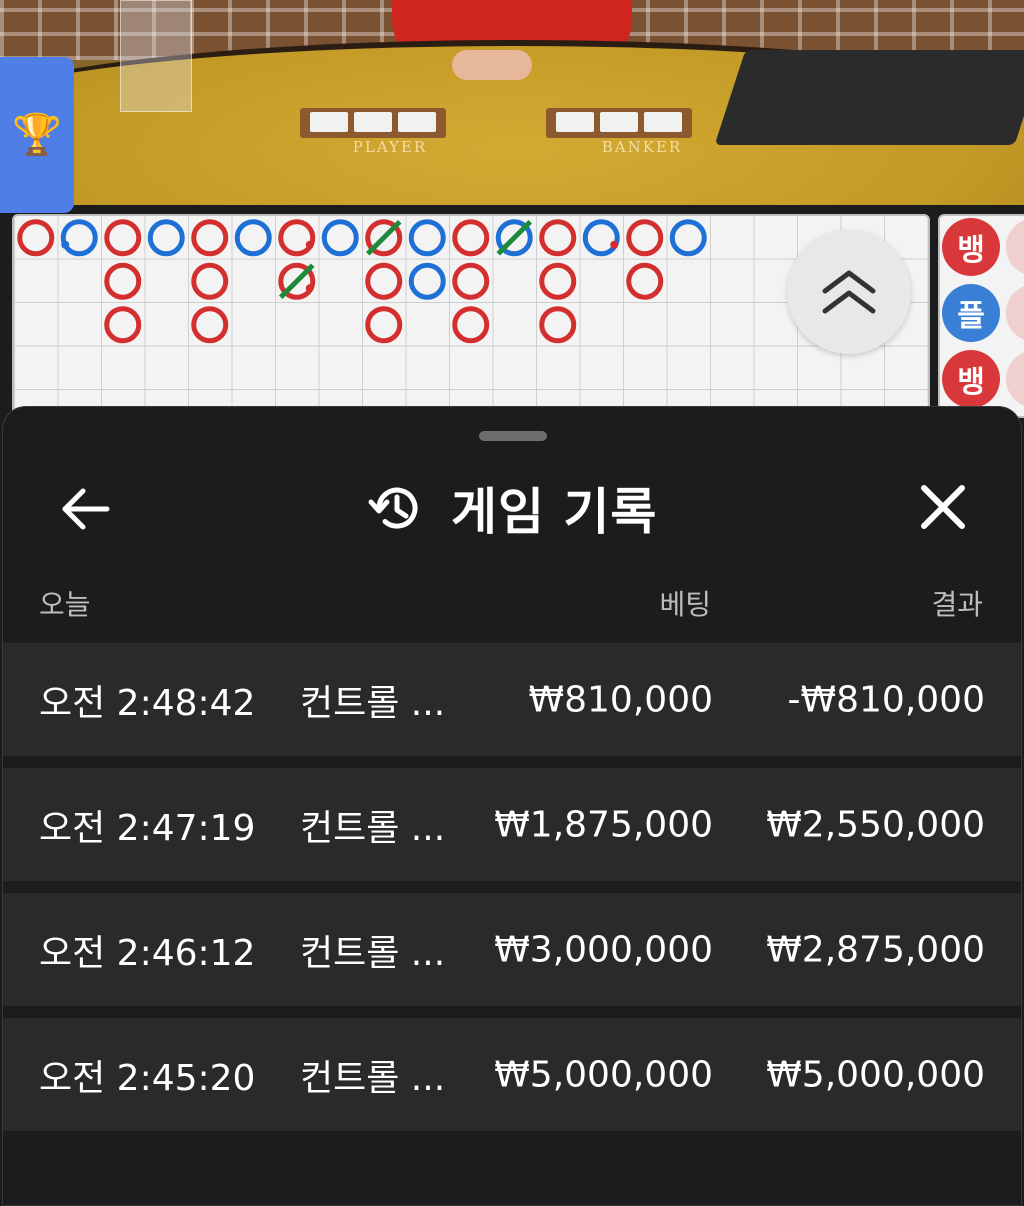 This screenshot has width=1024, height=1206. I want to click on row-result: -₩810,000, so click(886, 699).